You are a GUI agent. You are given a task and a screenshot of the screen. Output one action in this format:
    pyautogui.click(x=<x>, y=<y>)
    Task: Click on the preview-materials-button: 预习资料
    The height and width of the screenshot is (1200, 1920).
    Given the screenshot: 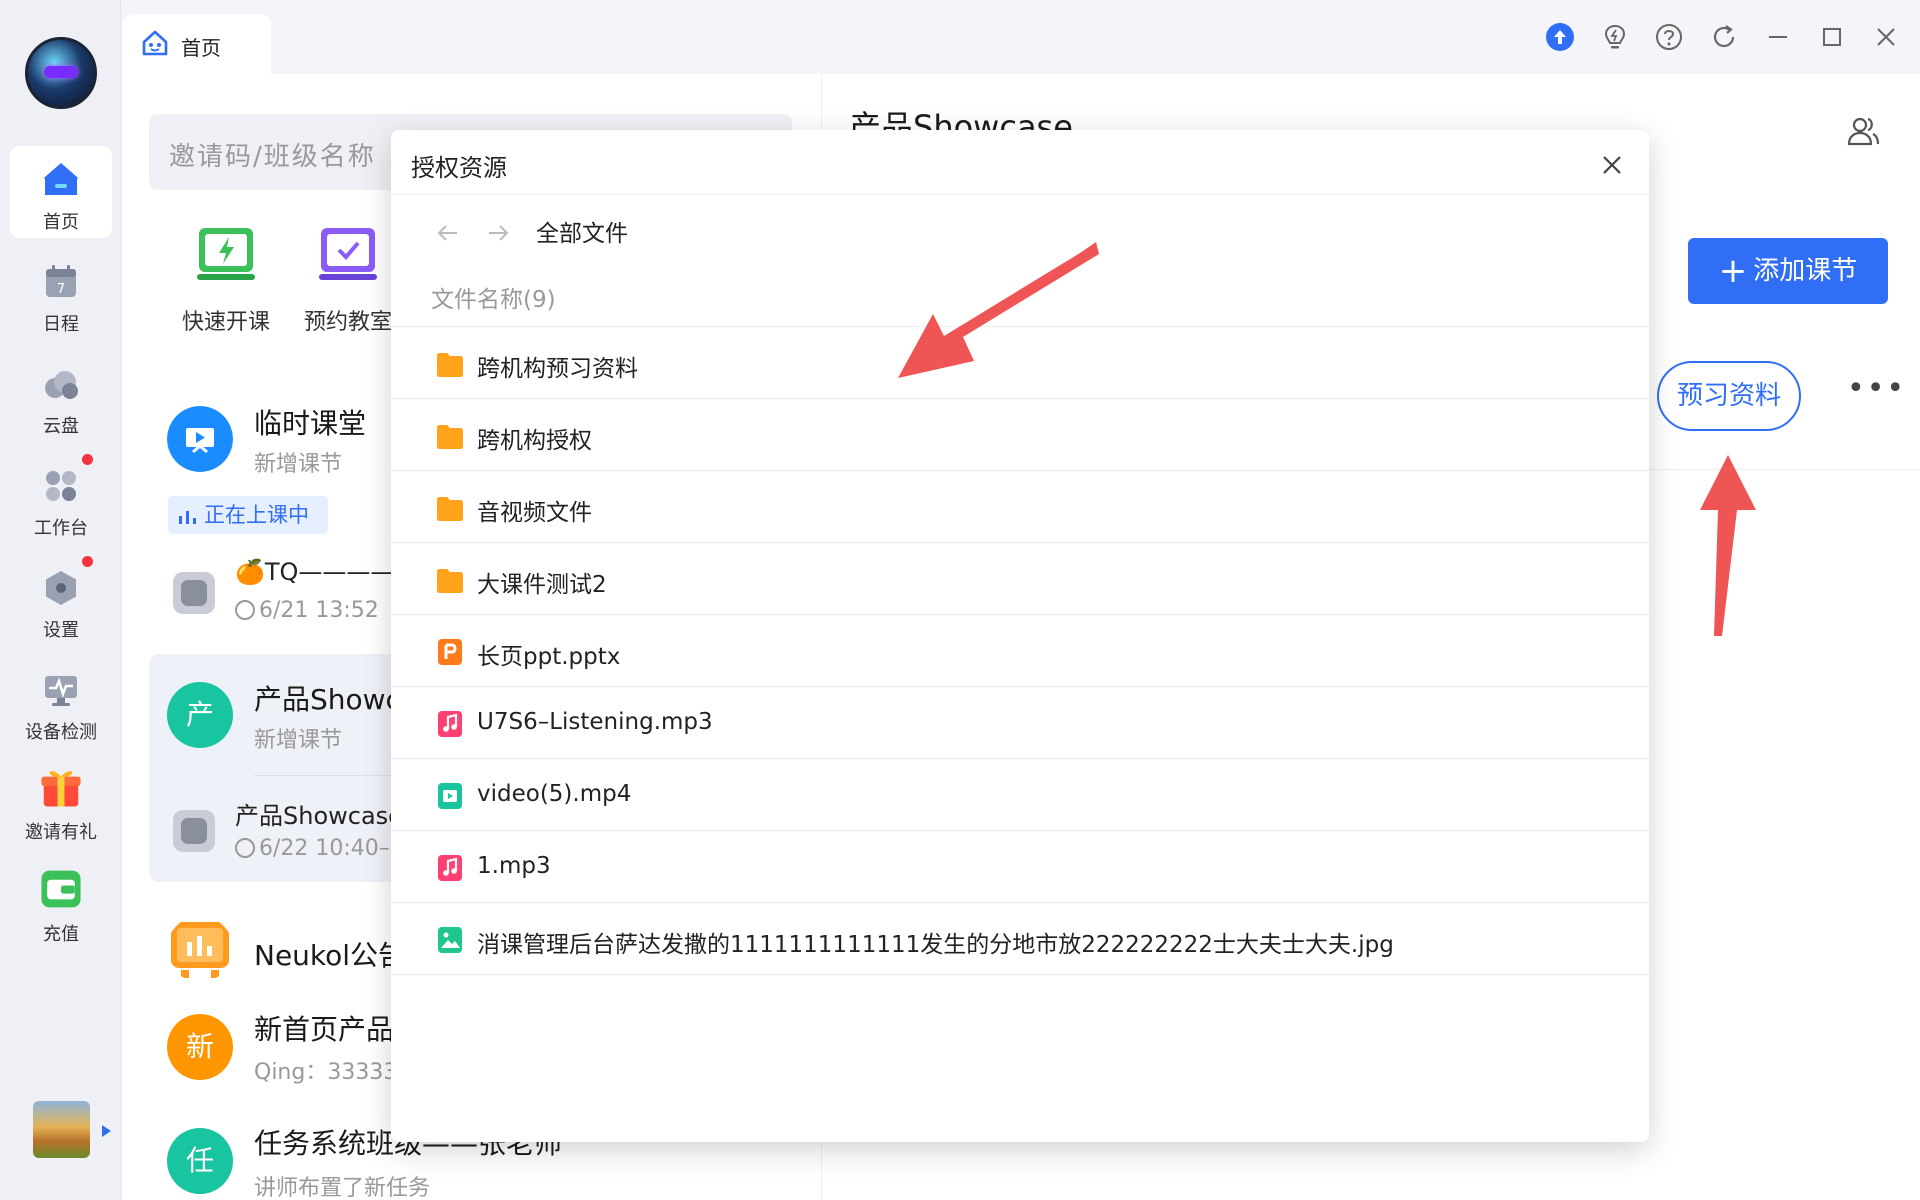 What is the action you would take?
    pyautogui.click(x=1729, y=396)
    